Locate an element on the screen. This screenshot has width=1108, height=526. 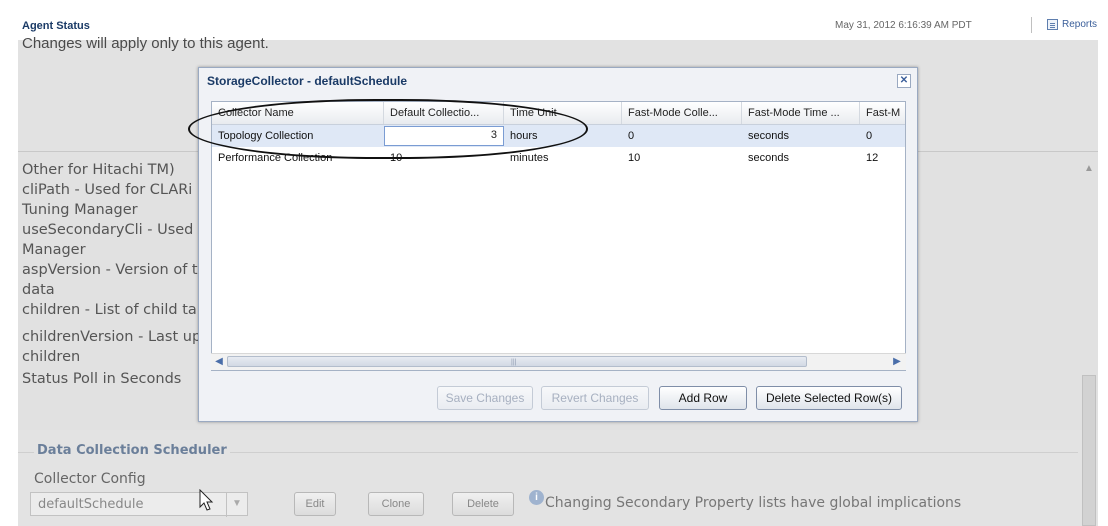
header-divider is located at coordinates (1031, 25).